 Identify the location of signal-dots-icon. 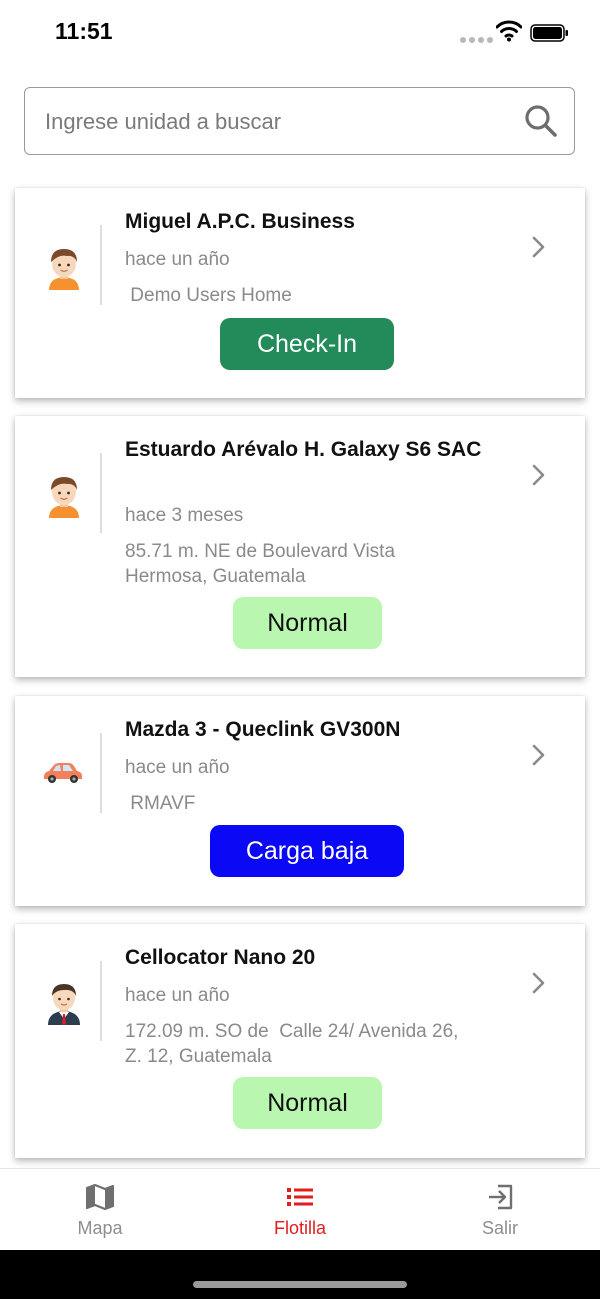
(478, 39).